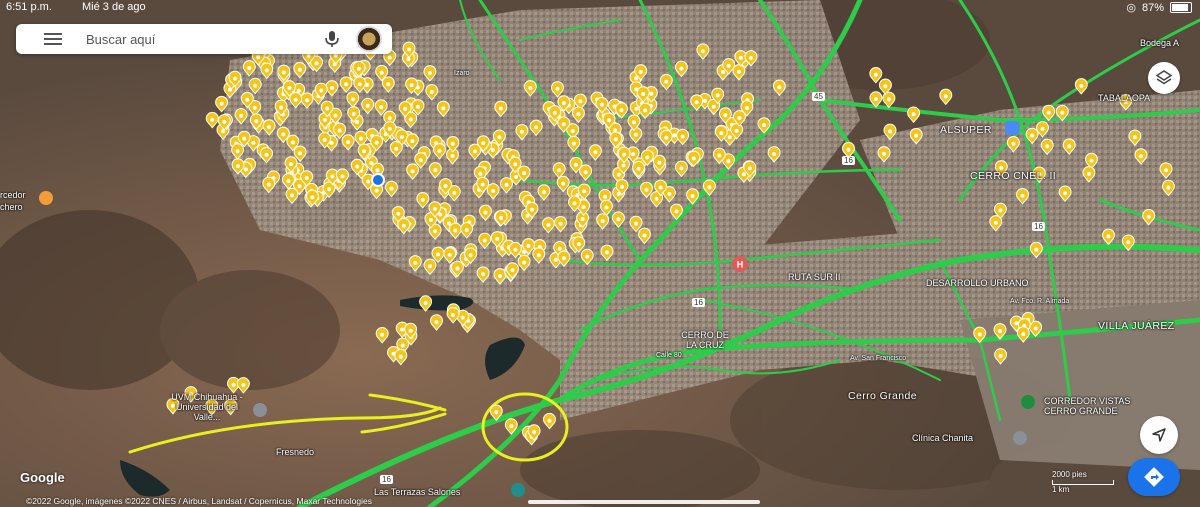 The width and height of the screenshot is (1200, 507). I want to click on layers-icon, so click(1164, 77).